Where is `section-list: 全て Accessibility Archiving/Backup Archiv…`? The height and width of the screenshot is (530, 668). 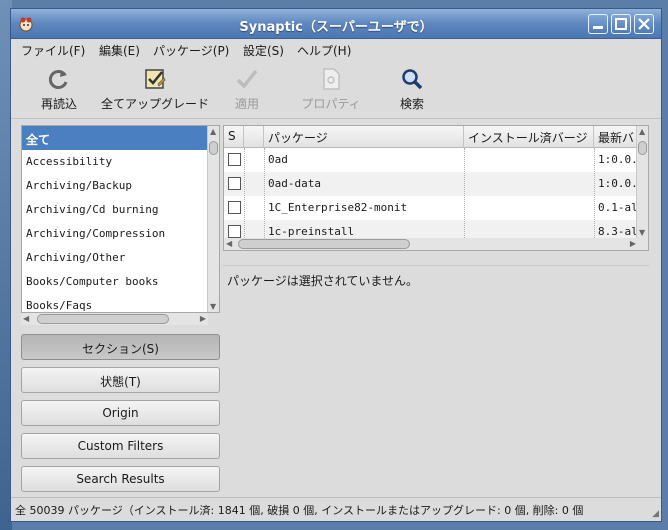
section-list: 全て Accessibility Archiving/Backup Archiv… is located at coordinates (120, 219).